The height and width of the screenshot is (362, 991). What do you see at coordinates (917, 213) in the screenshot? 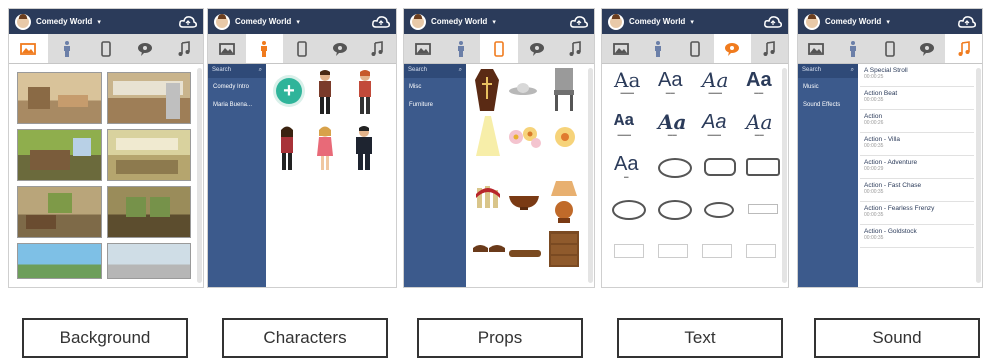
I see `sound-list-item: Action - Fearless Frenzy 00:00:35` at bounding box center [917, 213].